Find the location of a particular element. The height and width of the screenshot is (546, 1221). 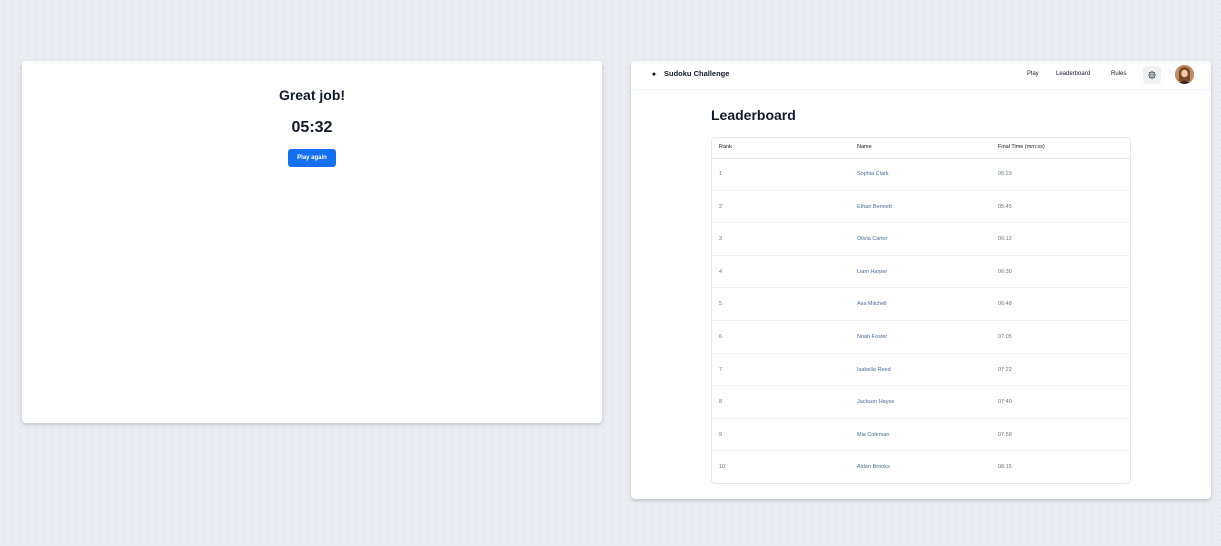

rank-cell: 6 is located at coordinates (721, 336).